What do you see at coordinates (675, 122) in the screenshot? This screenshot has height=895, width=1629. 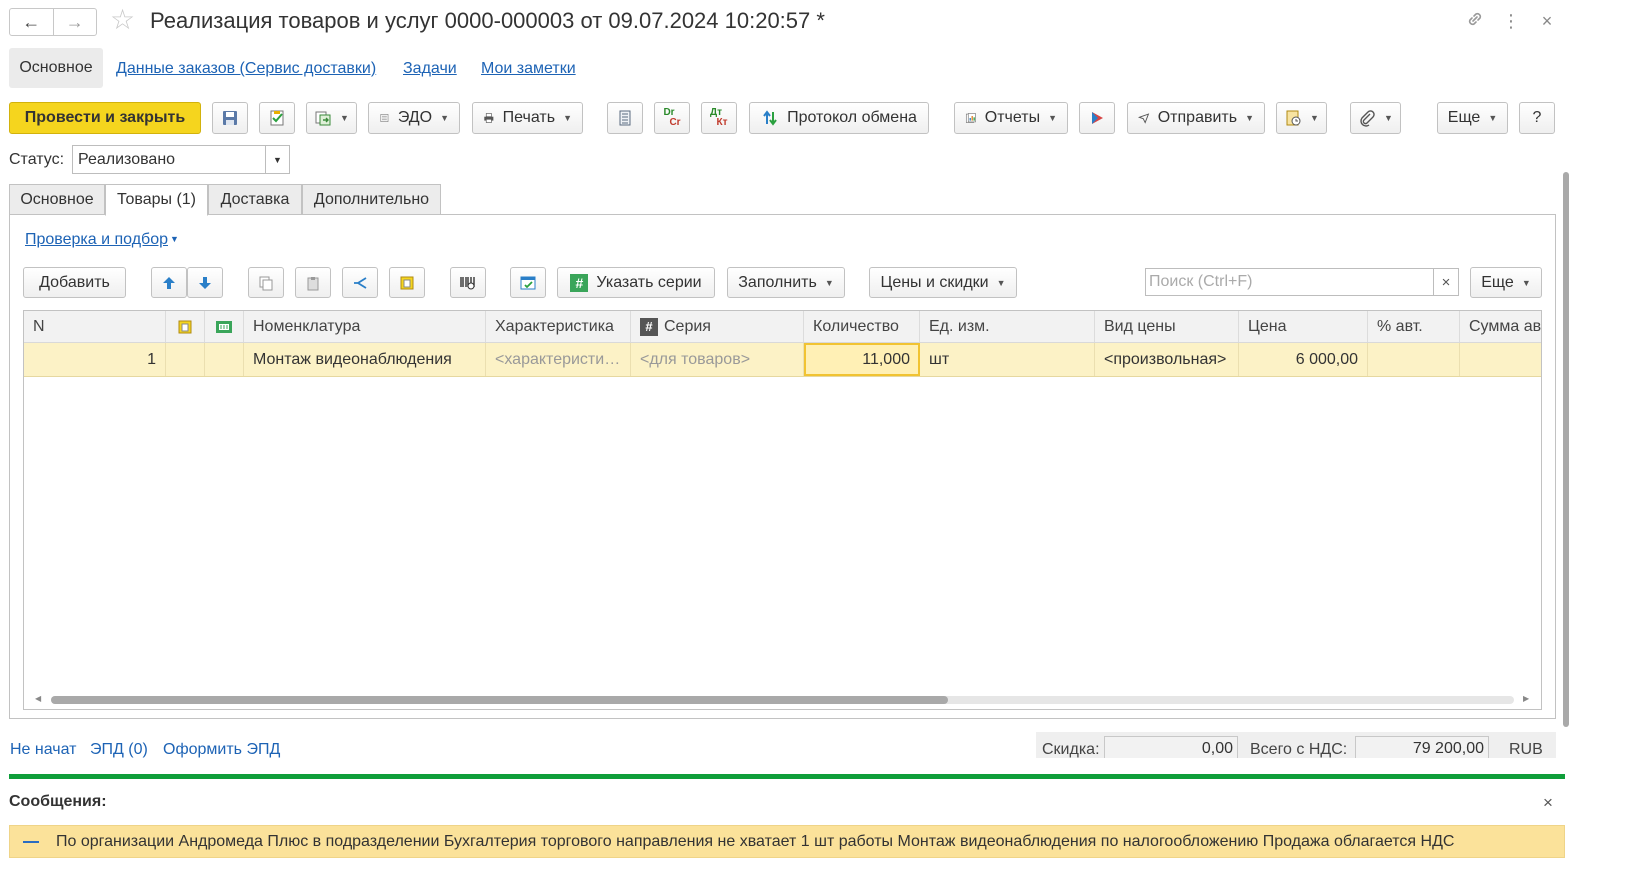 I see `cr-label: Cr` at bounding box center [675, 122].